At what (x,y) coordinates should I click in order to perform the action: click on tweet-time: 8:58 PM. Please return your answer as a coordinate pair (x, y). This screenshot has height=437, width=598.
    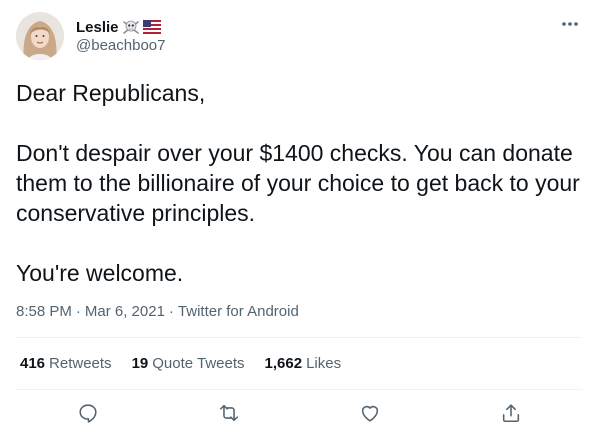
    Looking at the image, I should click on (44, 311).